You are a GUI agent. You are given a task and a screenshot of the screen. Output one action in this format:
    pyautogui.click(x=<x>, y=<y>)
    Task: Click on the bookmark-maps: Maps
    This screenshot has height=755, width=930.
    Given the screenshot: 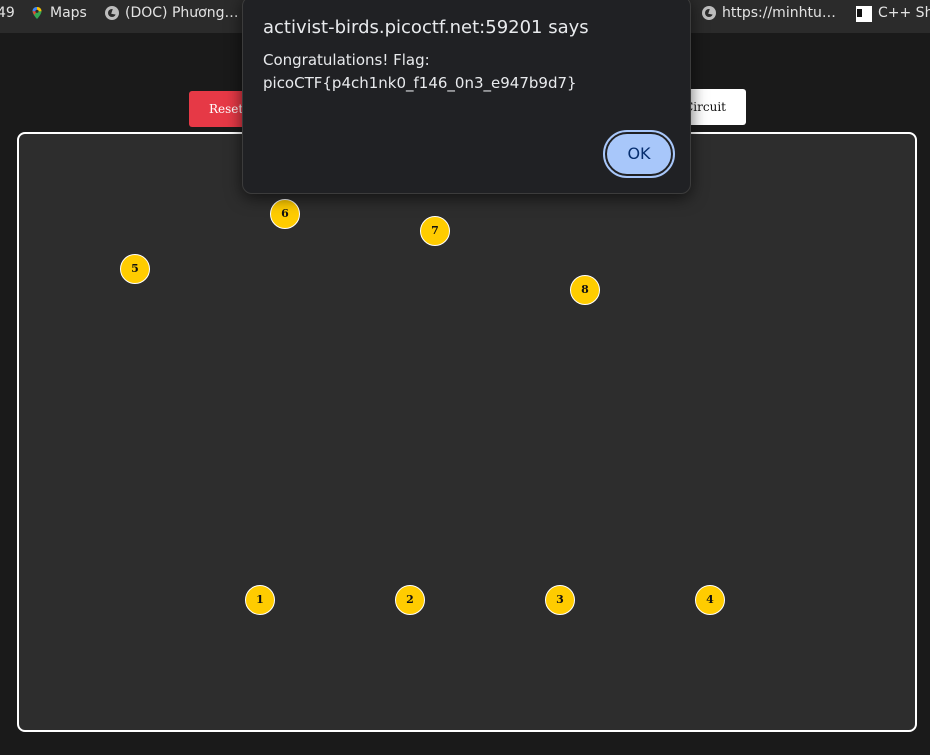 What is the action you would take?
    pyautogui.click(x=58, y=13)
    